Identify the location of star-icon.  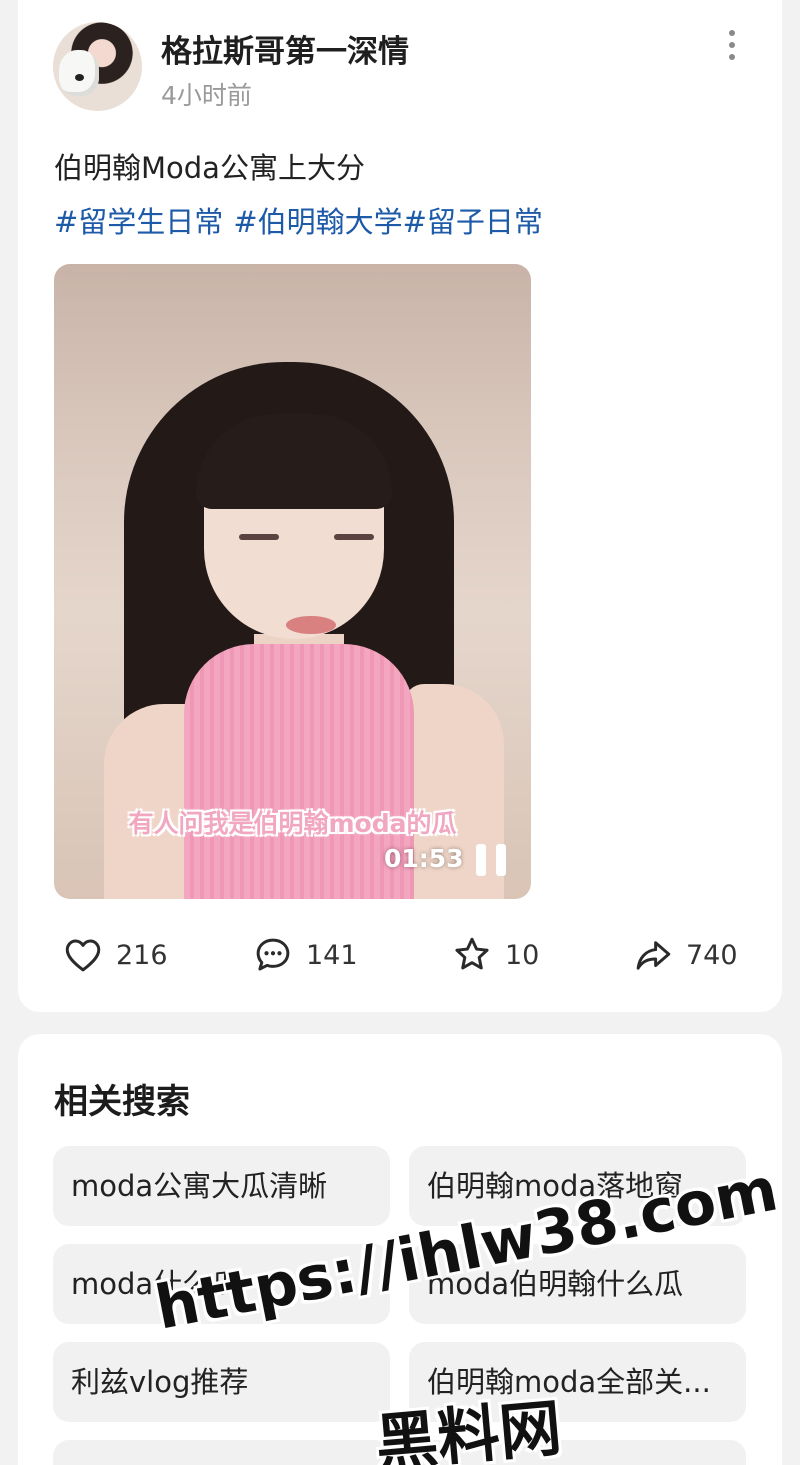
(472, 953).